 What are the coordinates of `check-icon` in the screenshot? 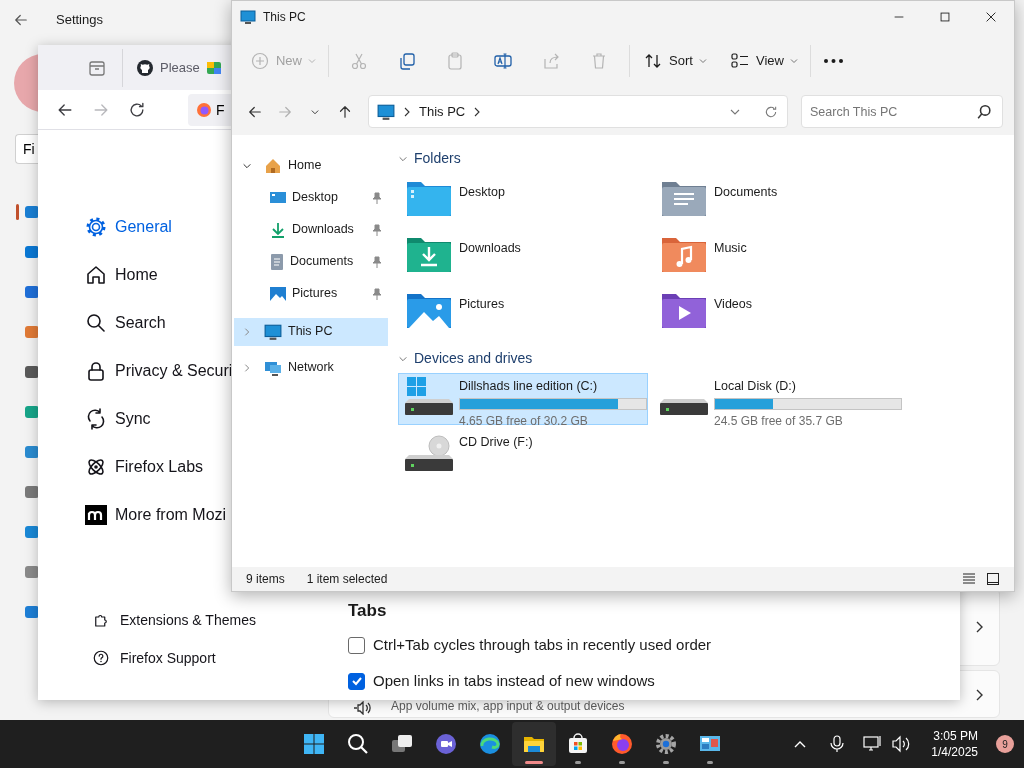 It's located at (356, 681).